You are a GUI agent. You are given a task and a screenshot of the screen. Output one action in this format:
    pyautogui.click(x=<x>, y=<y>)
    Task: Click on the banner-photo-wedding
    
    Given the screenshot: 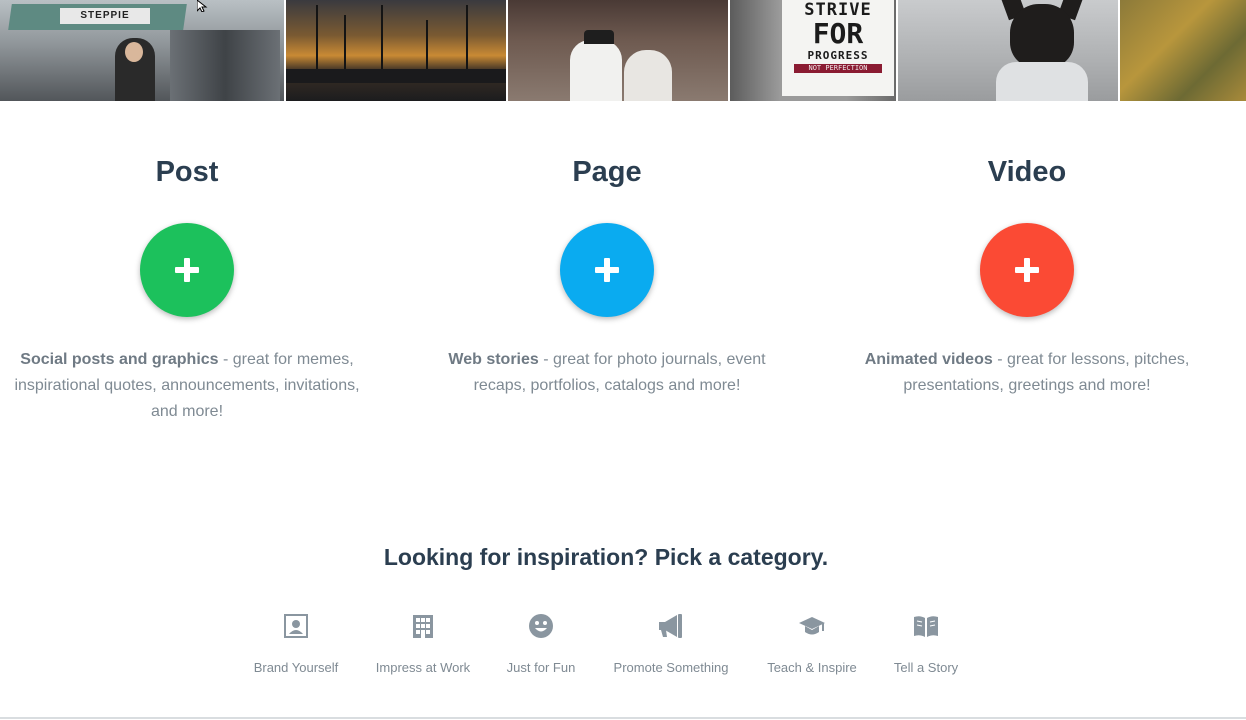 What is the action you would take?
    pyautogui.click(x=619, y=50)
    